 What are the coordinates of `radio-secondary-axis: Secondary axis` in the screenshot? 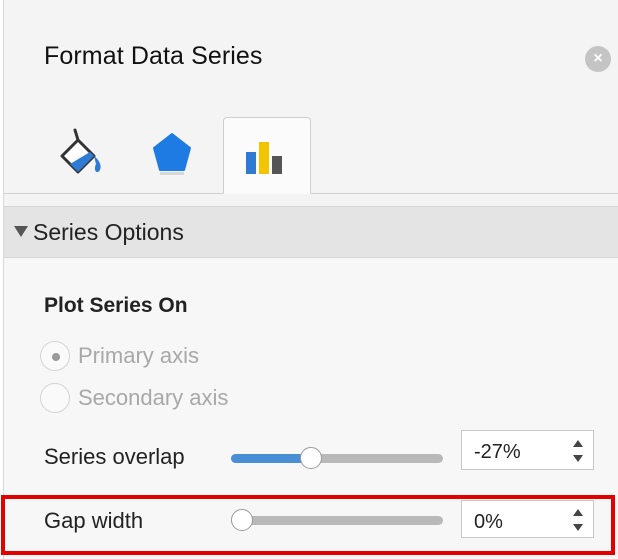 It's located at (134, 398).